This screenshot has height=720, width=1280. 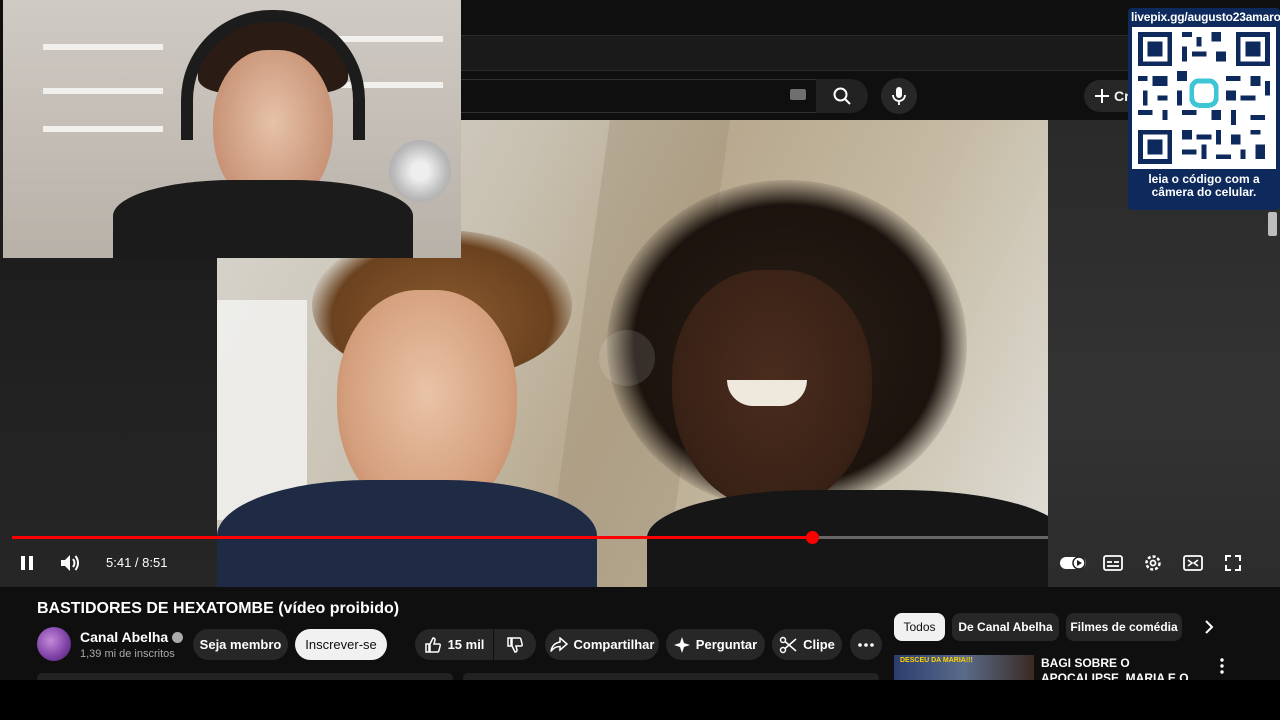 I want to click on webcam-person-shirt, so click(x=263, y=219).